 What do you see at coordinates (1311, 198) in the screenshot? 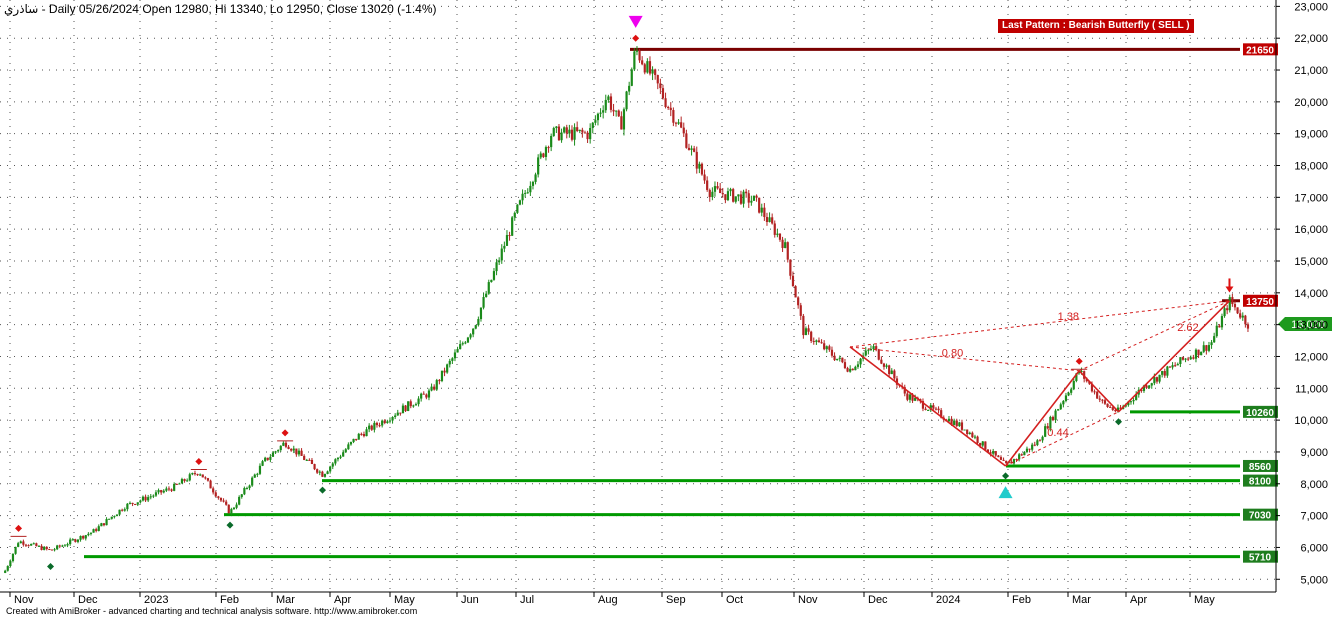
I see `y-tick-label: 17,000` at bounding box center [1311, 198].